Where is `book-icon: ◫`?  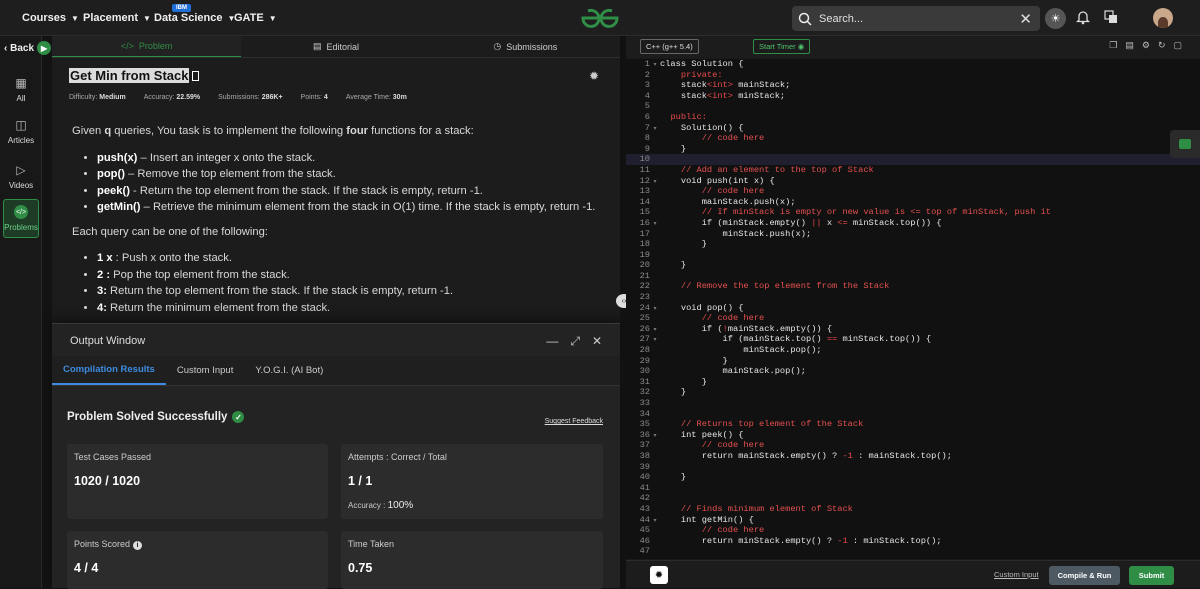
book-icon: ◫ is located at coordinates (21, 125).